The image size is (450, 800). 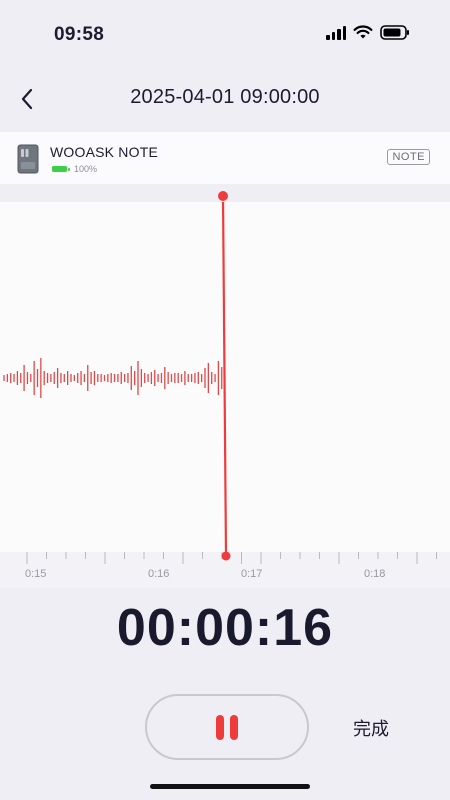 I want to click on battery-icon, so click(x=395, y=32).